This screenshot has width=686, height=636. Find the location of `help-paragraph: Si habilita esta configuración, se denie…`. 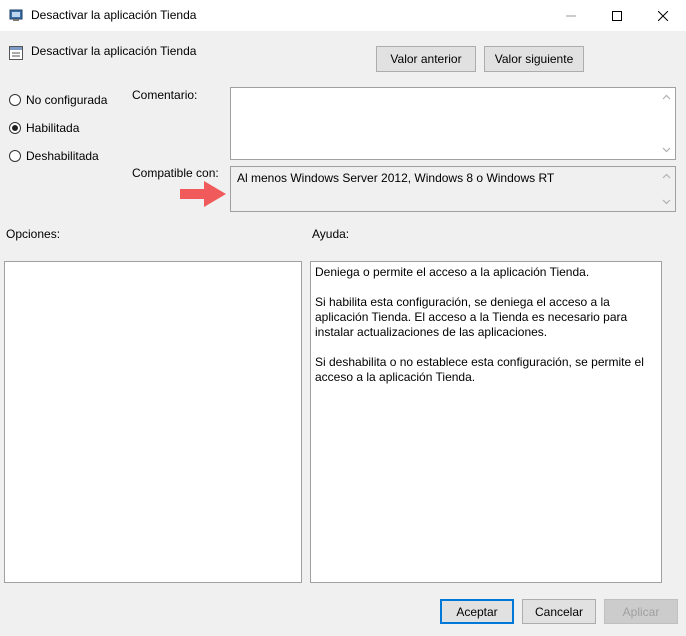

help-paragraph: Si habilita esta configuración, se denie… is located at coordinates (471, 317).